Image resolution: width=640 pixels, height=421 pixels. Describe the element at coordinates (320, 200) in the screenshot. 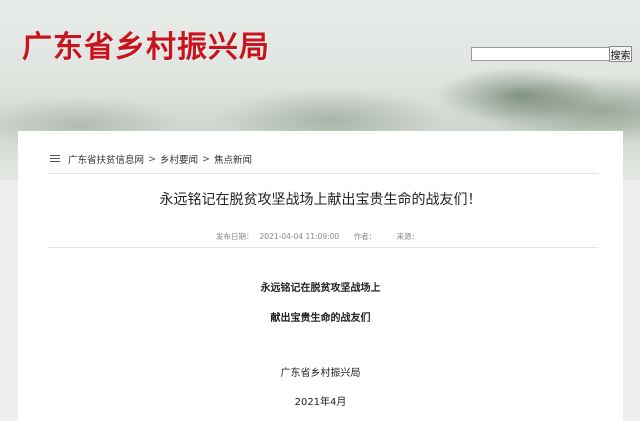

I see `article-title: 永远铭记在脱贫攻坚战场上献出宝贵生命的战友们！` at that location.